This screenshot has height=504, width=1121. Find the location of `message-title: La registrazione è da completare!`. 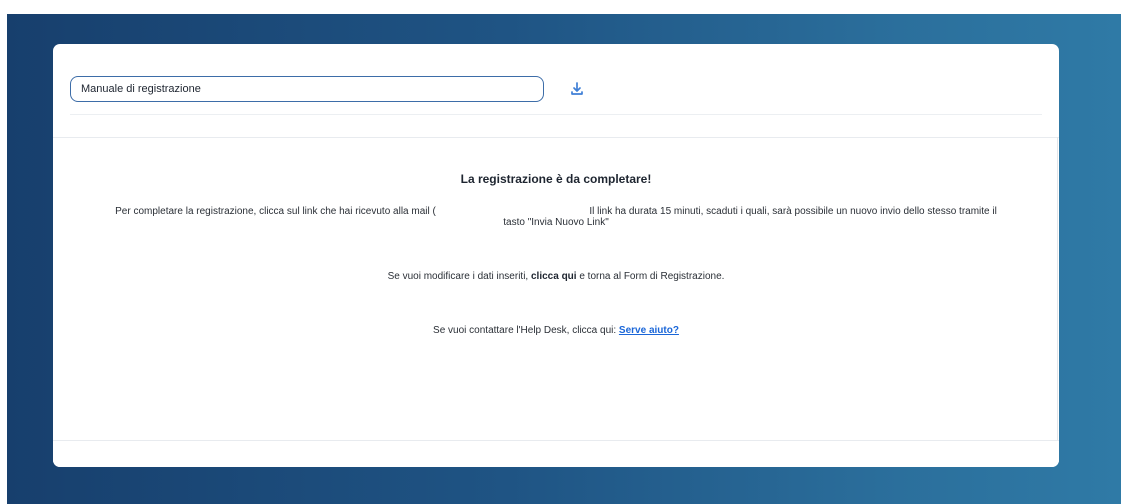

message-title: La registrazione è da completare! is located at coordinates (556, 179).